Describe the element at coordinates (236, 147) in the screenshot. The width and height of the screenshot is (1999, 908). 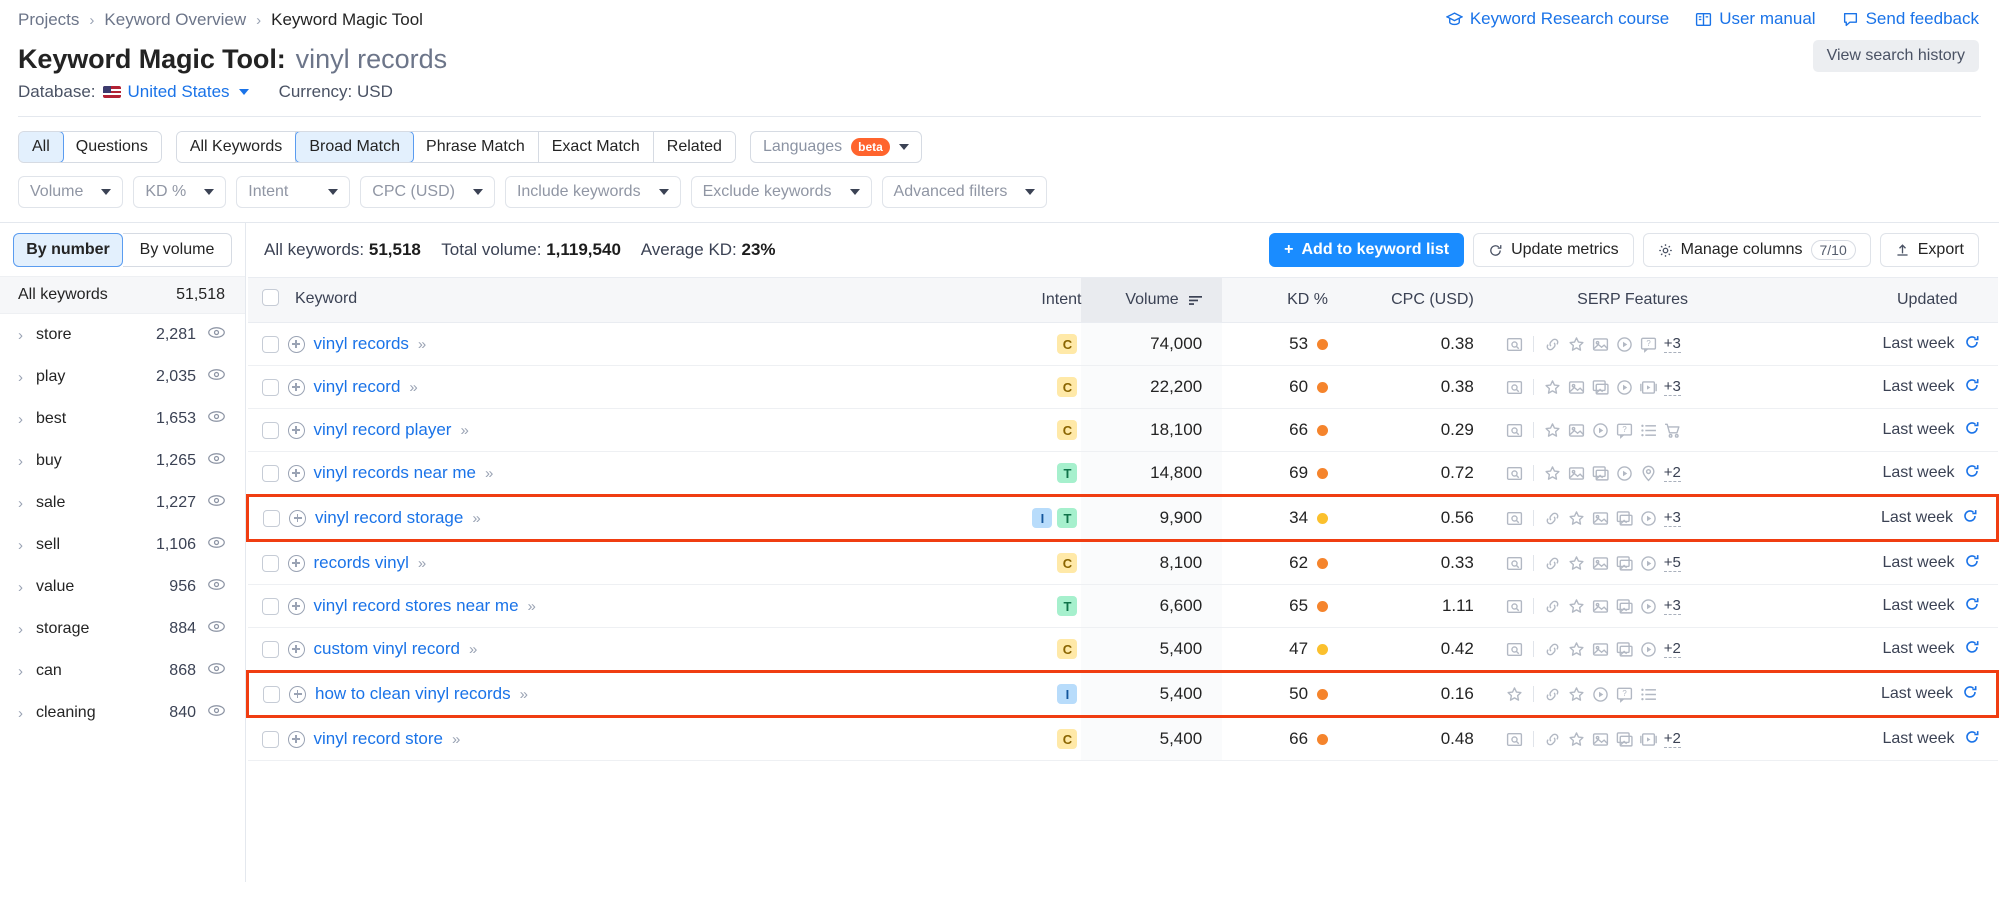
I see `tab-all-keywords: All Keywords` at that location.